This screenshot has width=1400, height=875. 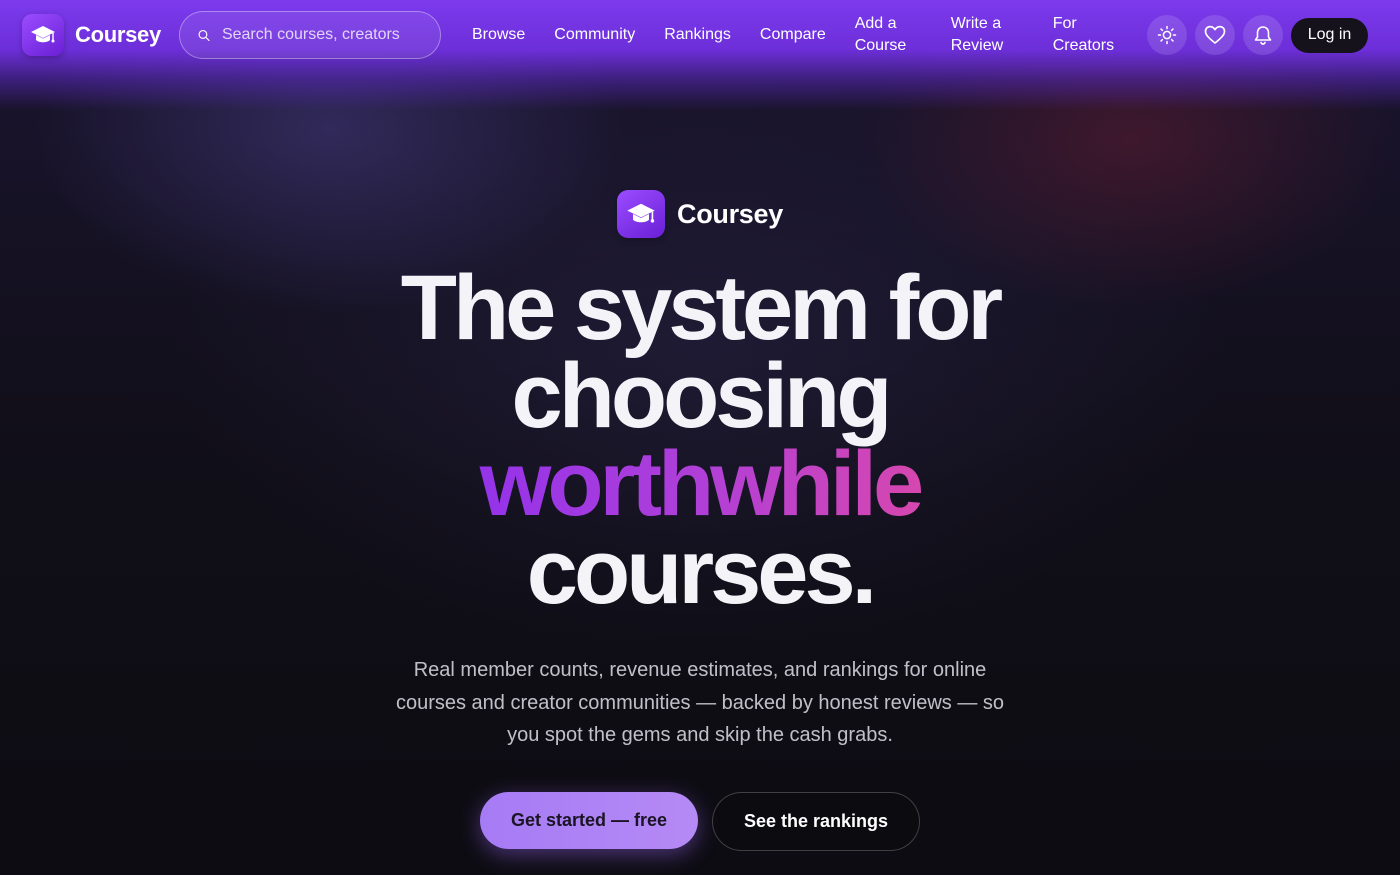 I want to click on favorites-button, so click(x=1214, y=35).